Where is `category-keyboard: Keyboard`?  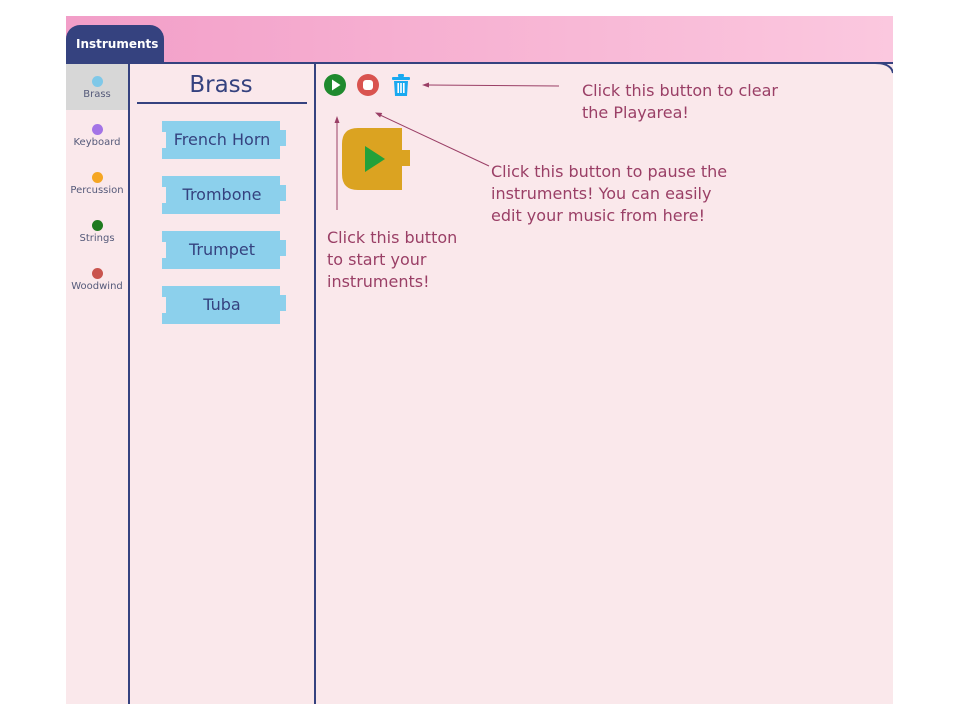 category-keyboard: Keyboard is located at coordinates (97, 135).